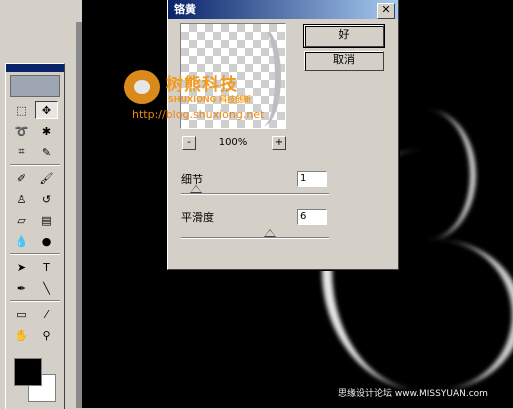 This screenshot has height=409, width=513. Describe the element at coordinates (209, 99) in the screenshot. I see `watermark-subtitle: SHUXIONG 科技创新` at that location.